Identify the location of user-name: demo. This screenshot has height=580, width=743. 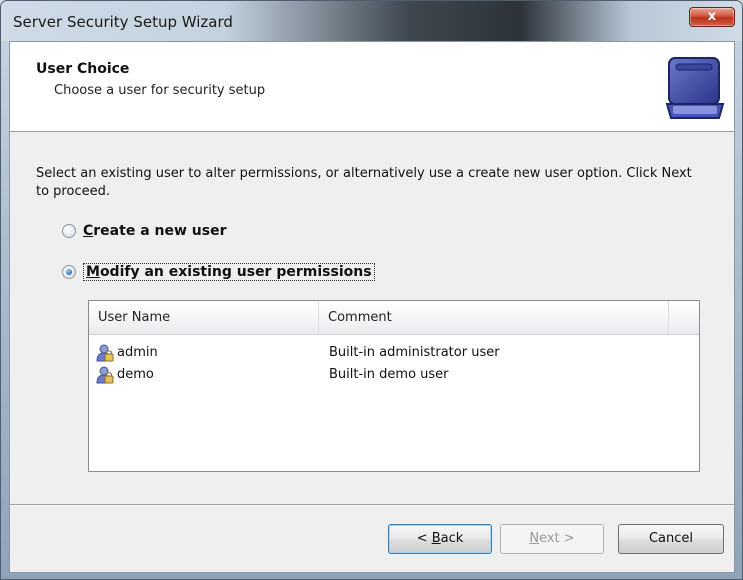
(135, 374).